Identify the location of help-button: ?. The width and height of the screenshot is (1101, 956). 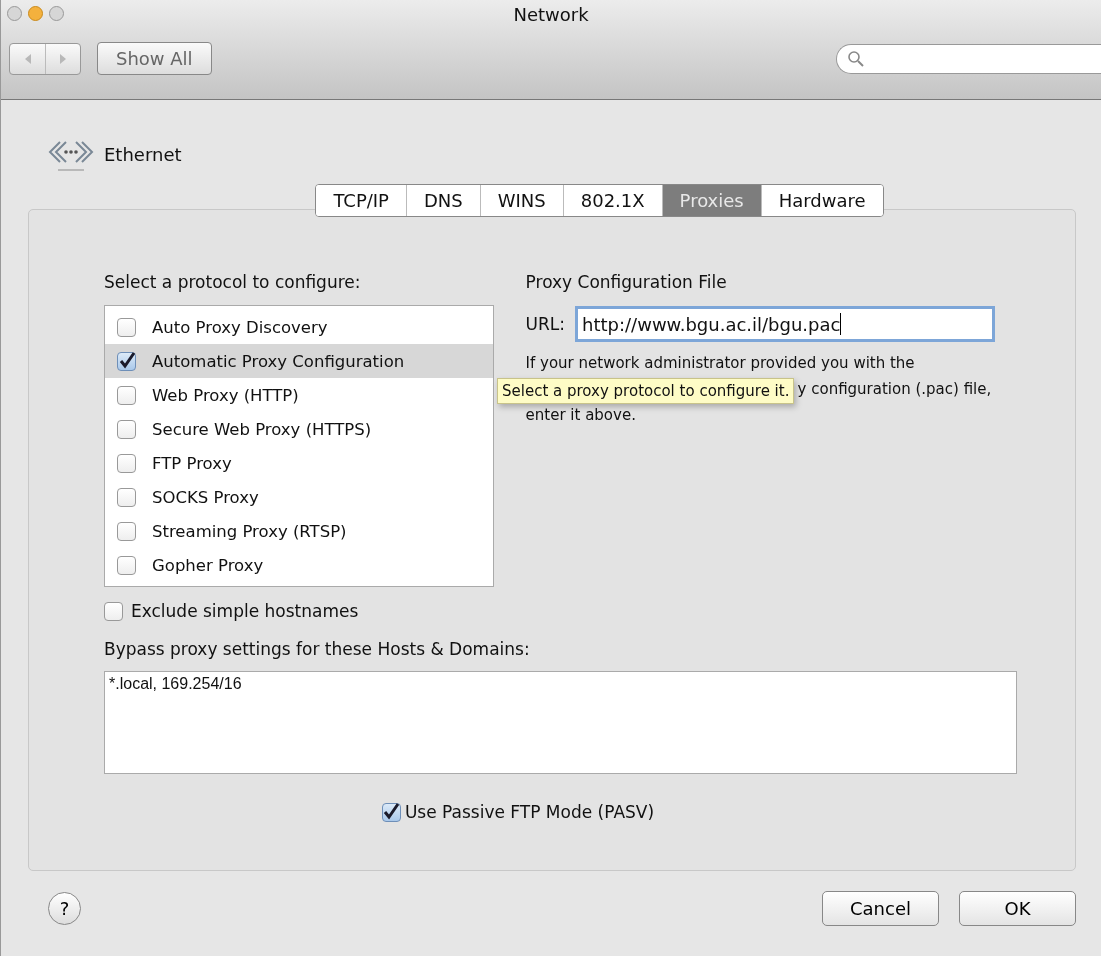
(64, 908).